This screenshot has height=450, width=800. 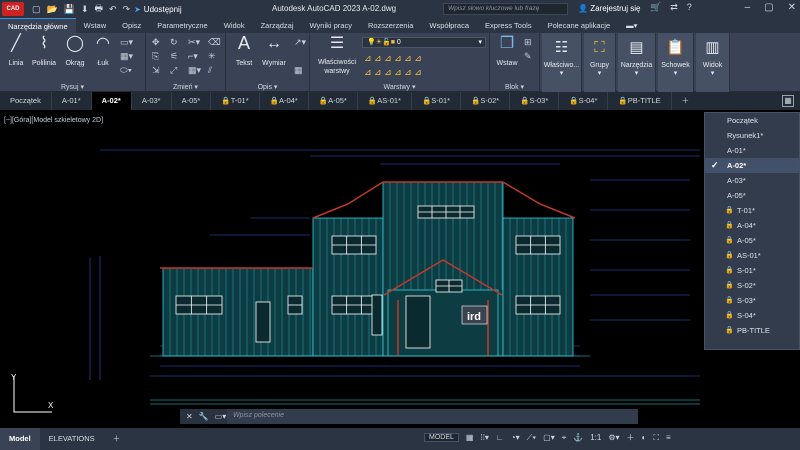 I want to click on file-list-item: ✓ A-02*, so click(x=752, y=165).